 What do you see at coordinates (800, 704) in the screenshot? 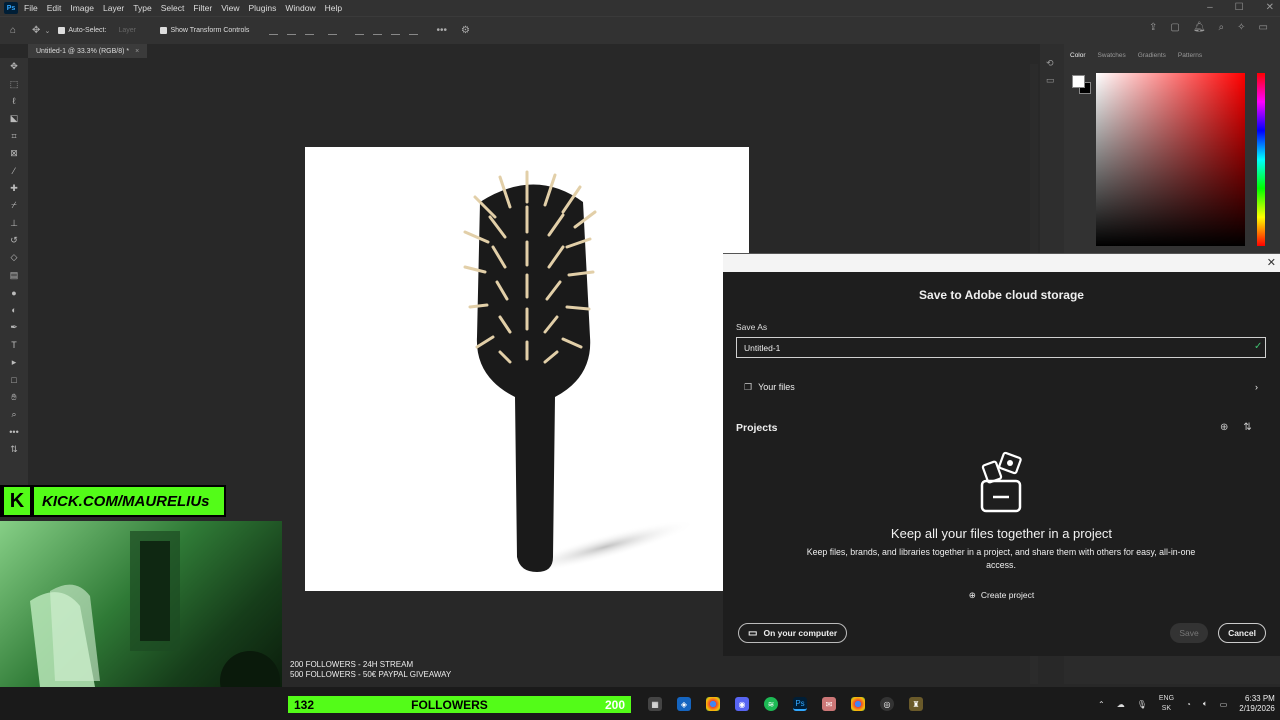
I see `photoshop-app-icon: Ps` at bounding box center [800, 704].